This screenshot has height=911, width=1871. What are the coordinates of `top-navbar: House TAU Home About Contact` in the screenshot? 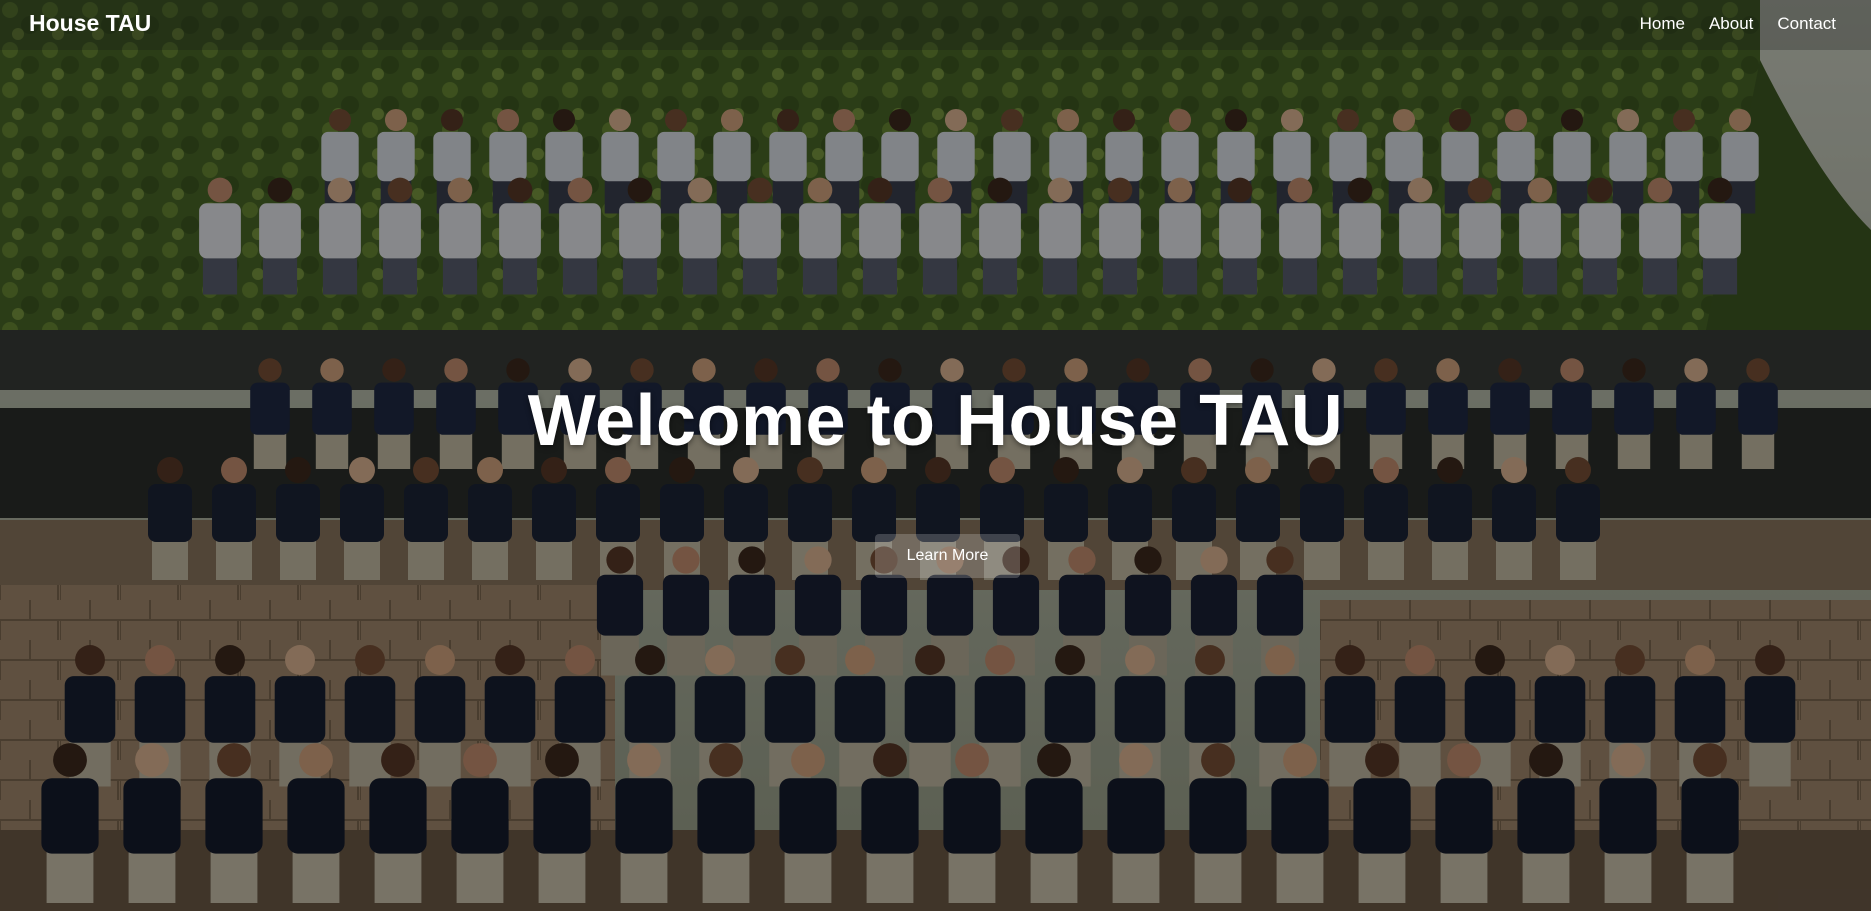 It's located at (935, 25).